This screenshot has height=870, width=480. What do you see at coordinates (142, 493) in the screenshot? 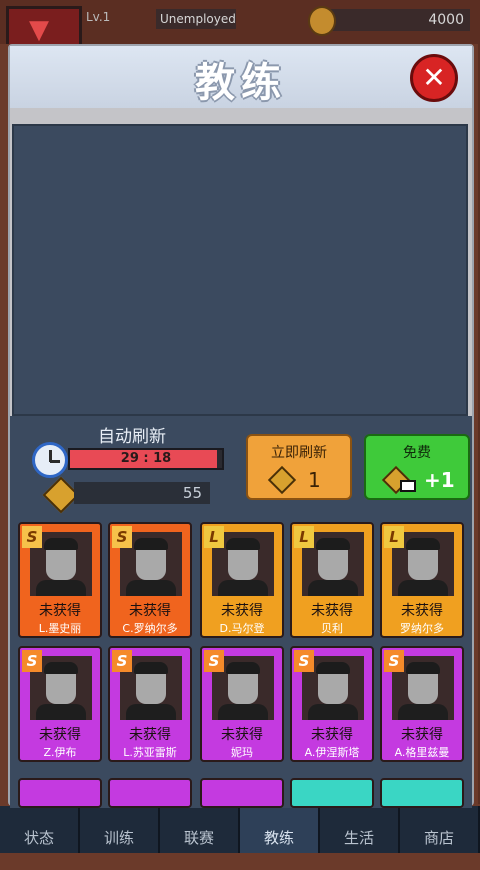
I see `gem-balance-bar: 55` at bounding box center [142, 493].